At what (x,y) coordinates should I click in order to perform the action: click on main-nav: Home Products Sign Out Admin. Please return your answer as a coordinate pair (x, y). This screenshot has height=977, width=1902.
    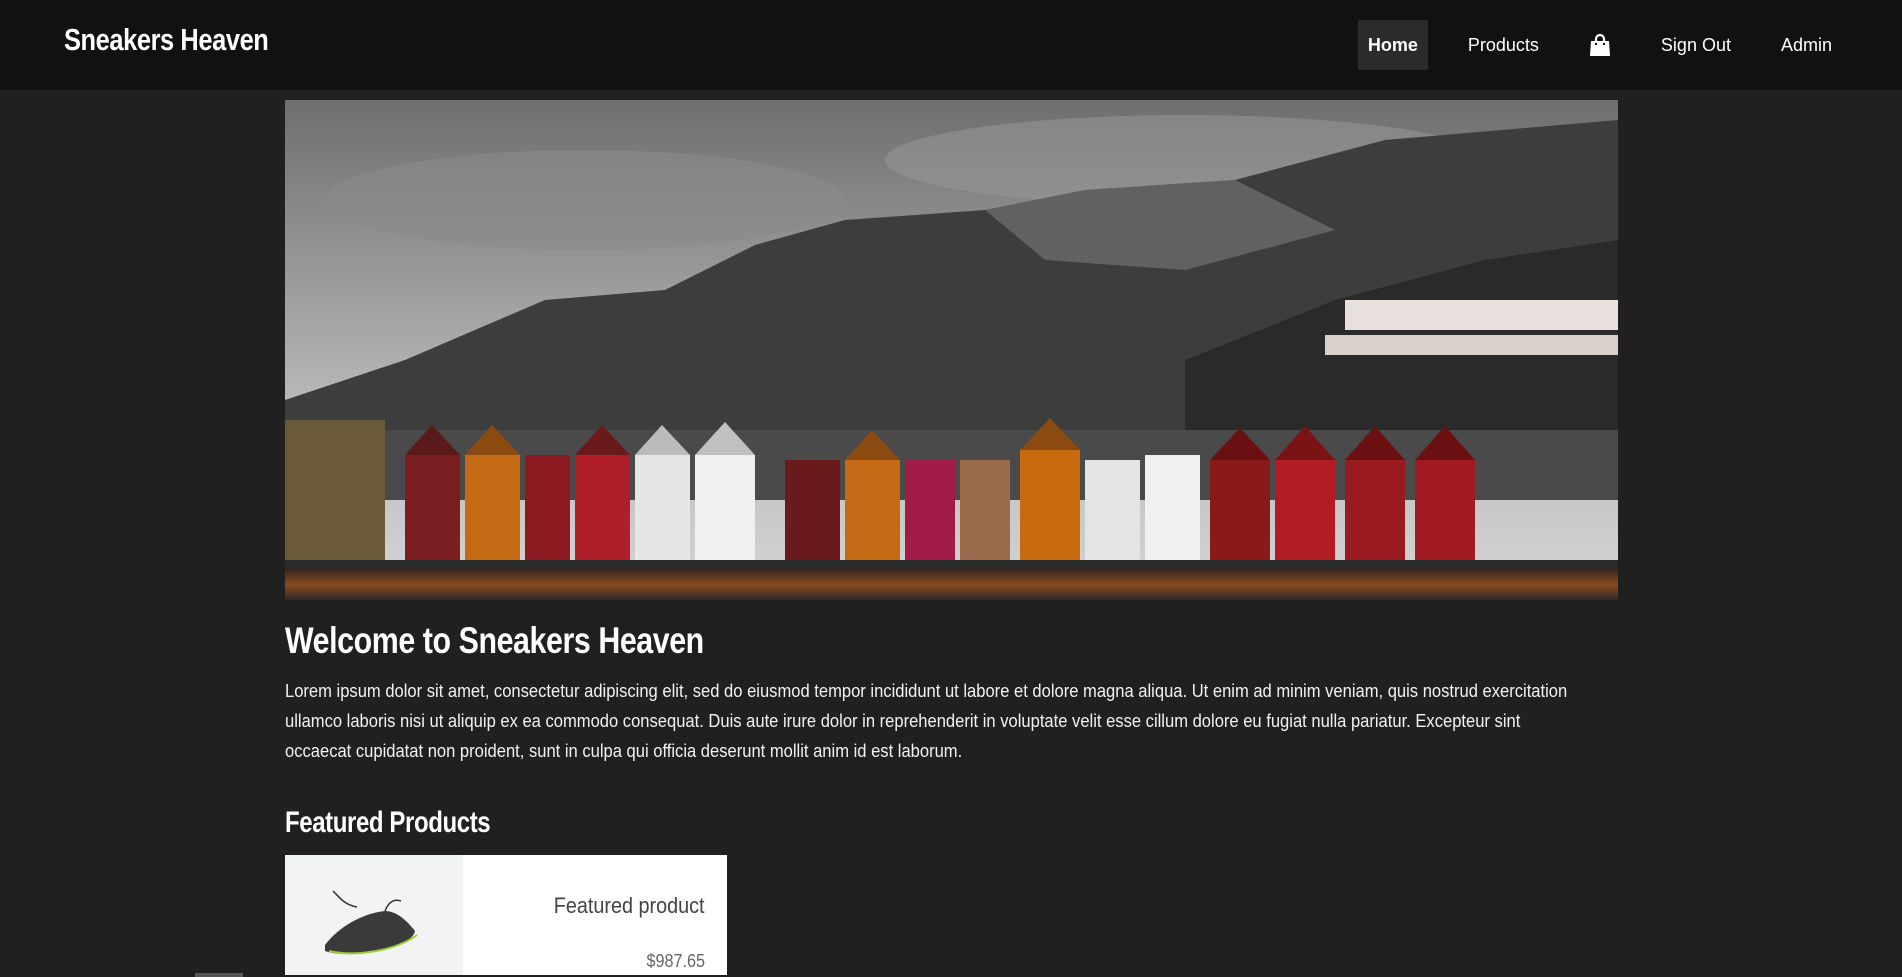
    Looking at the image, I should click on (1599, 45).